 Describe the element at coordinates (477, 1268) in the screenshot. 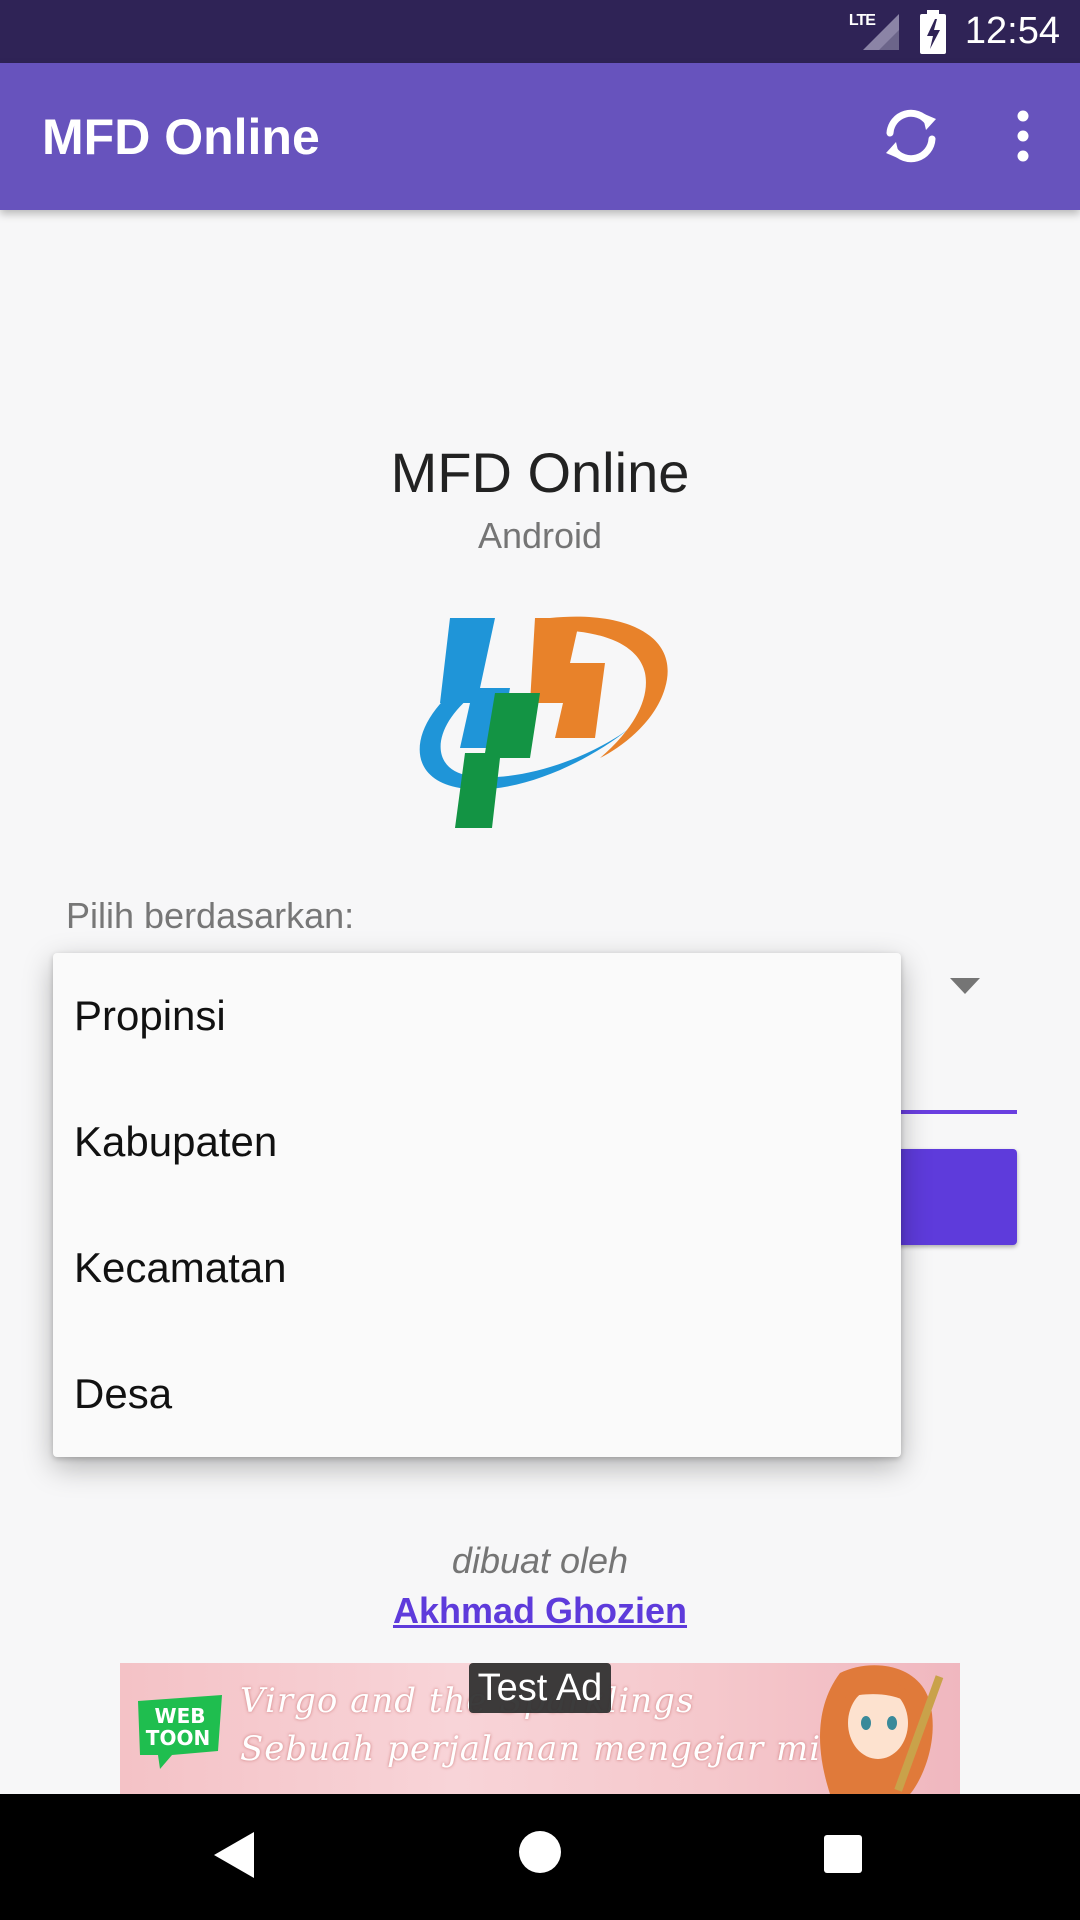

I see `dropdown-option-kecamatan: Kecamatan` at that location.